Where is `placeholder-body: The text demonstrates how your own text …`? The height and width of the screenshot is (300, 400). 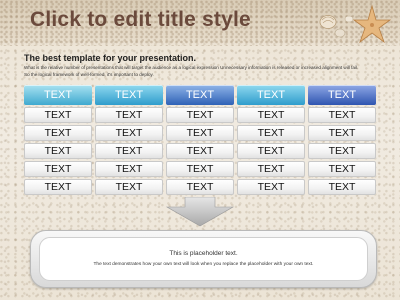 placeholder-body: The text demonstrates how your own text … is located at coordinates (203, 264).